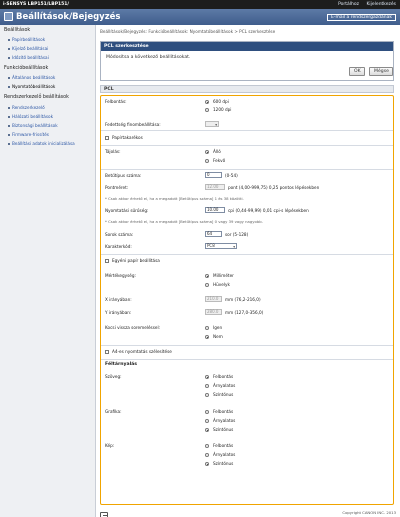 The image size is (400, 517). What do you see at coordinates (104, 514) in the screenshot?
I see `sitemap-icon` at bounding box center [104, 514].